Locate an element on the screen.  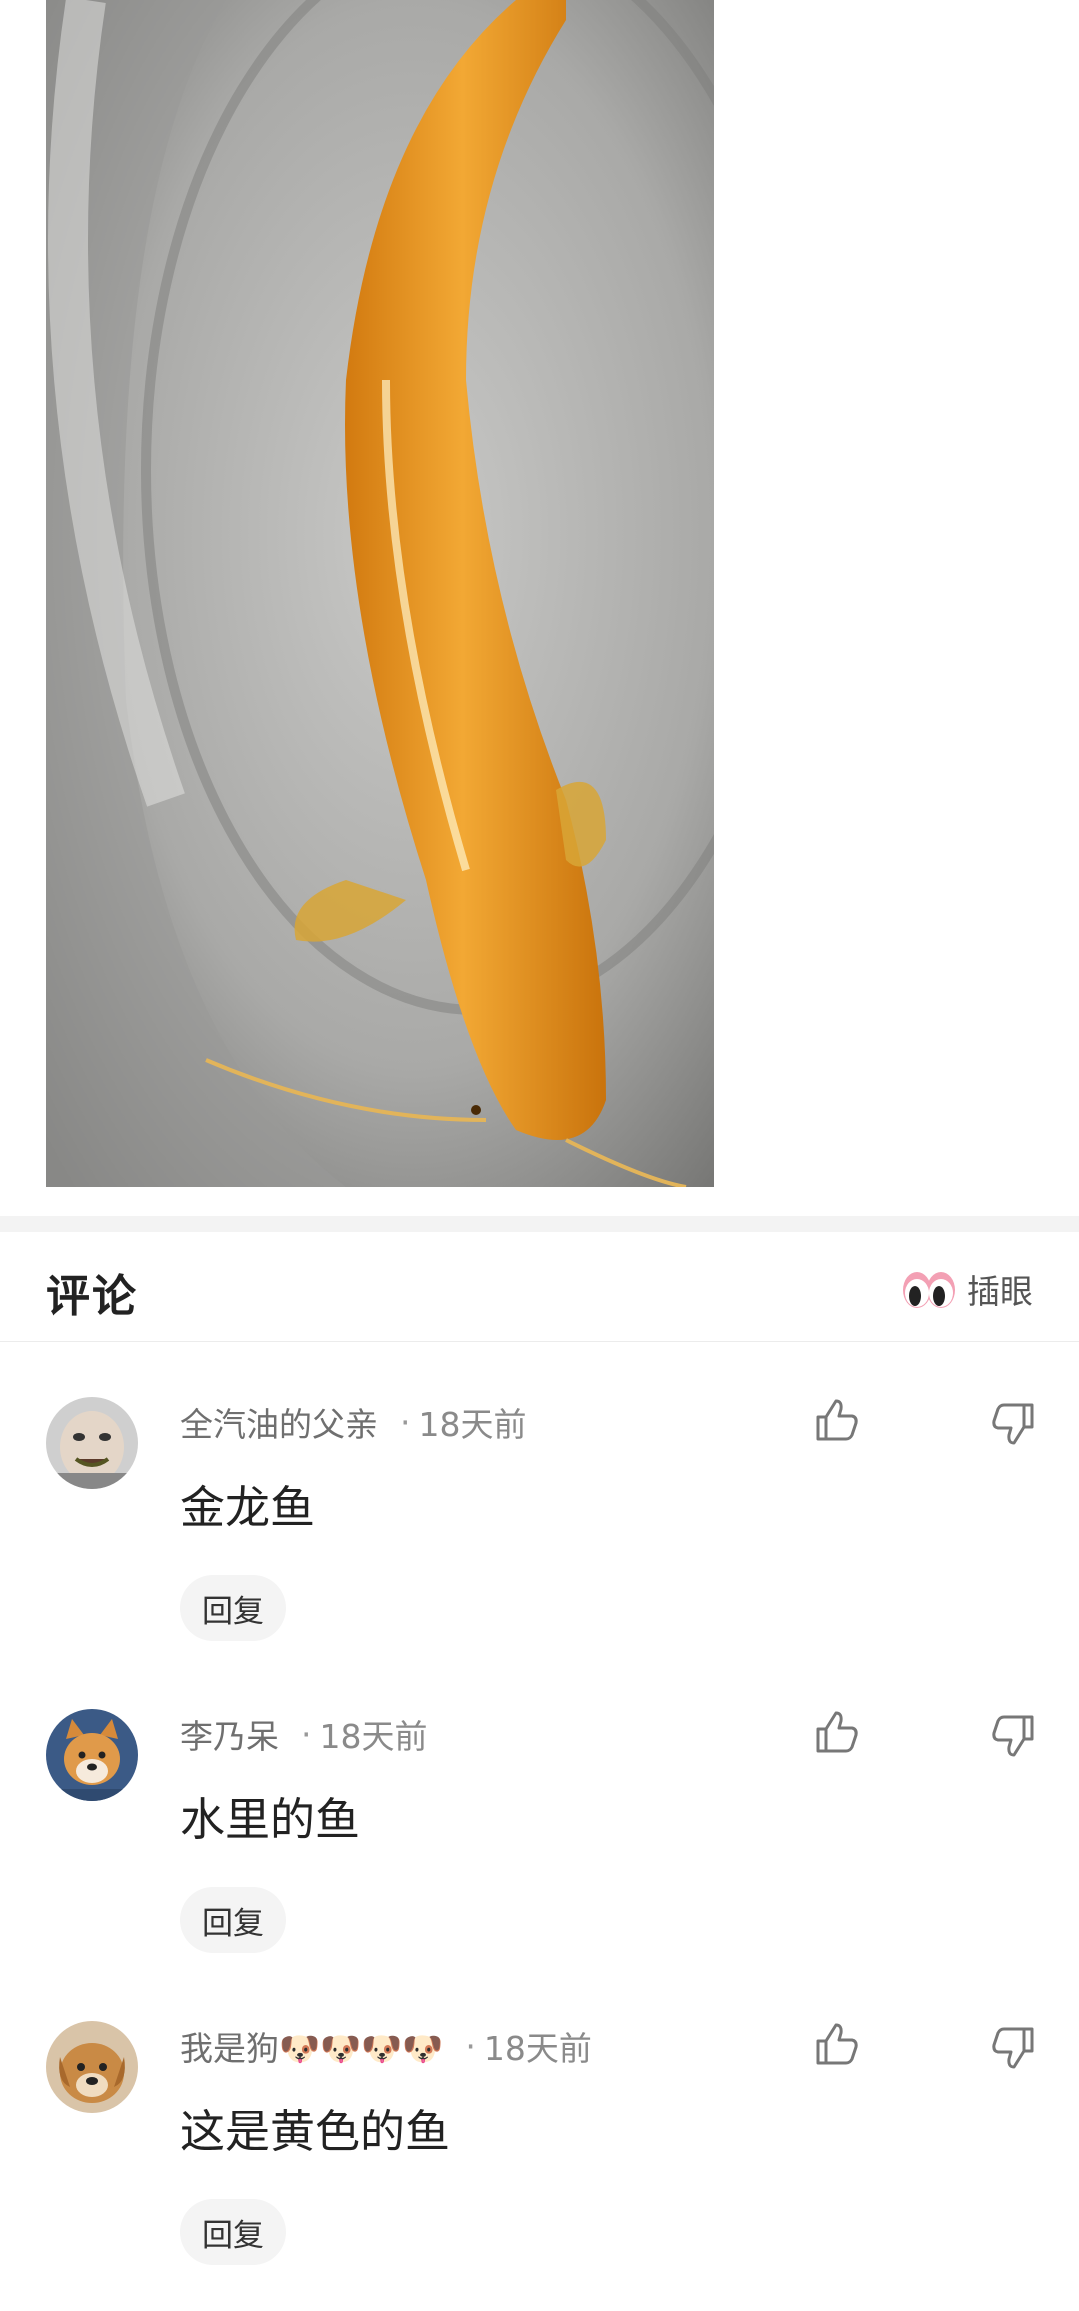
interject-button: 插眼 is located at coordinates (967, 1289).